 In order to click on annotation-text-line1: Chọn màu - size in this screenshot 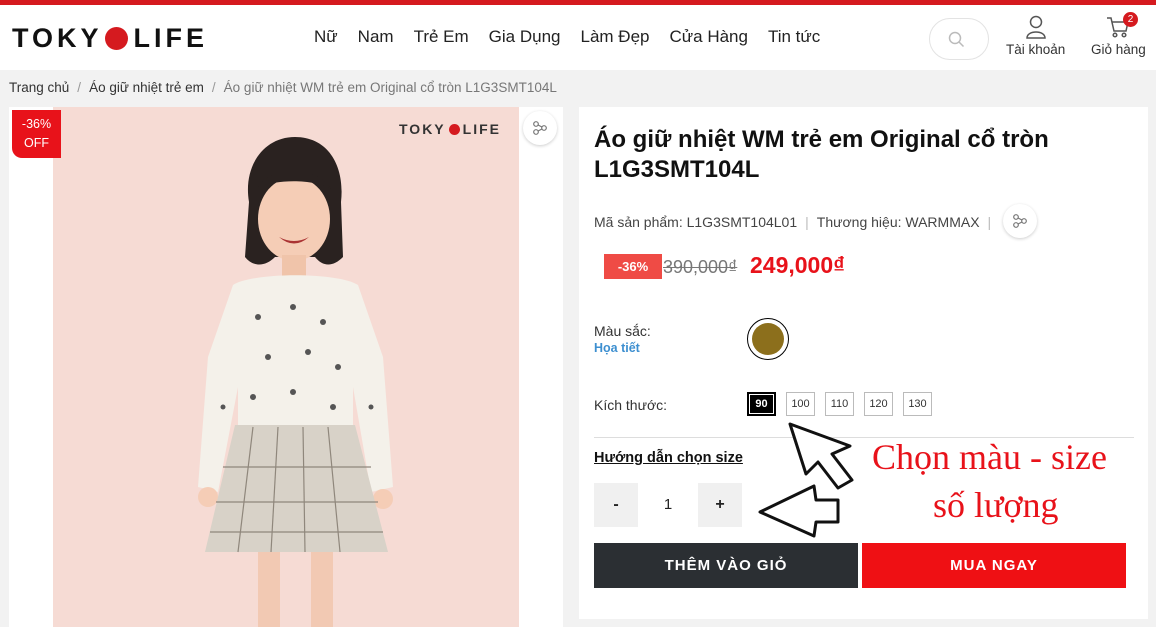, I will do `click(989, 457)`.